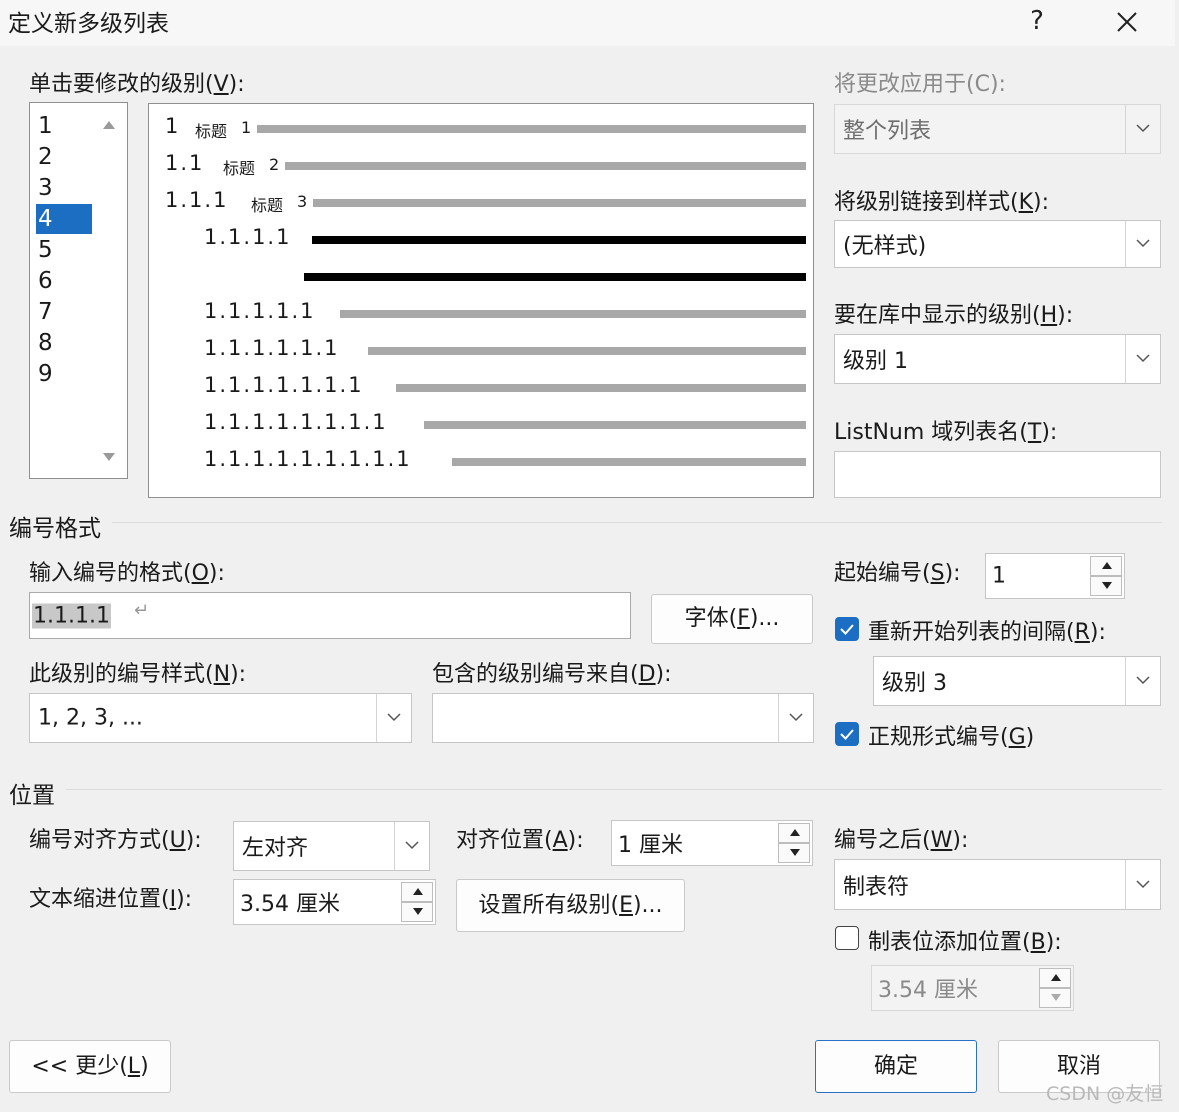 The width and height of the screenshot is (1179, 1112). What do you see at coordinates (64, 312) in the screenshot?
I see `level-item: 7` at bounding box center [64, 312].